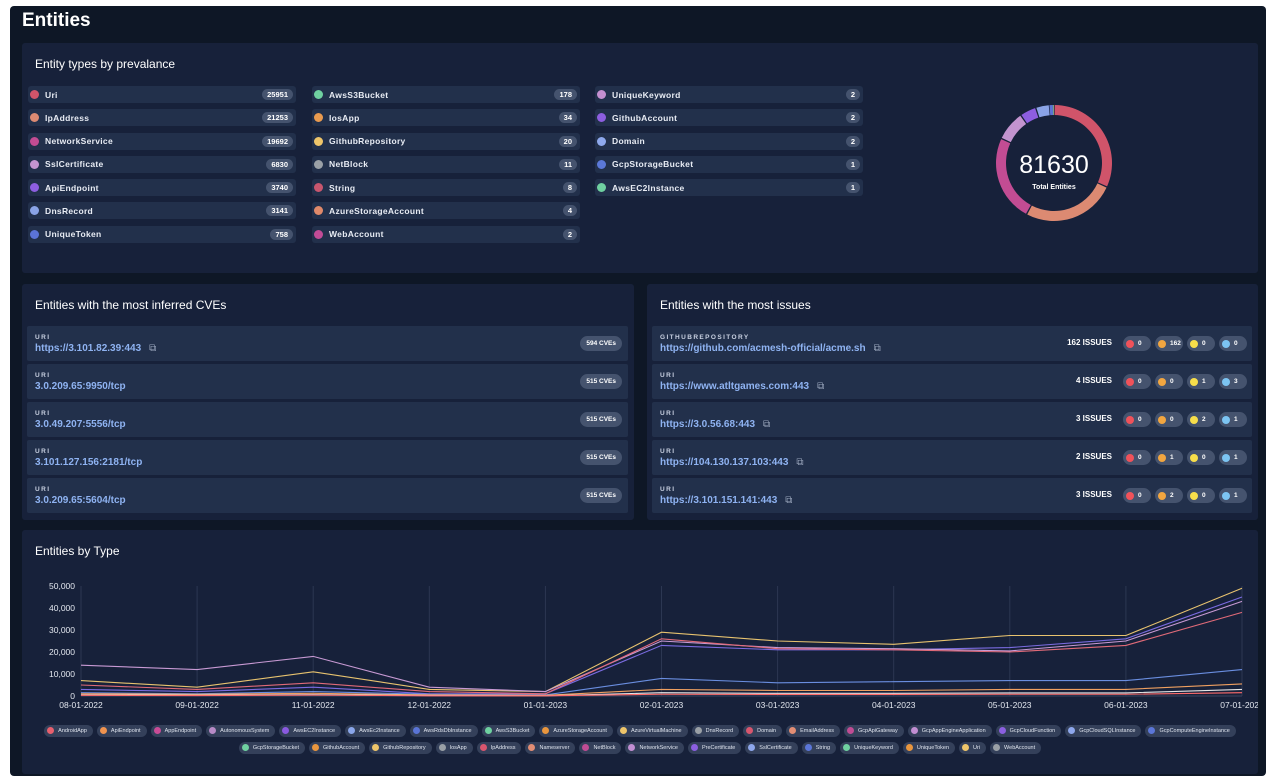  What do you see at coordinates (714, 747) in the screenshot?
I see `legend-item: PreCertificate` at bounding box center [714, 747].